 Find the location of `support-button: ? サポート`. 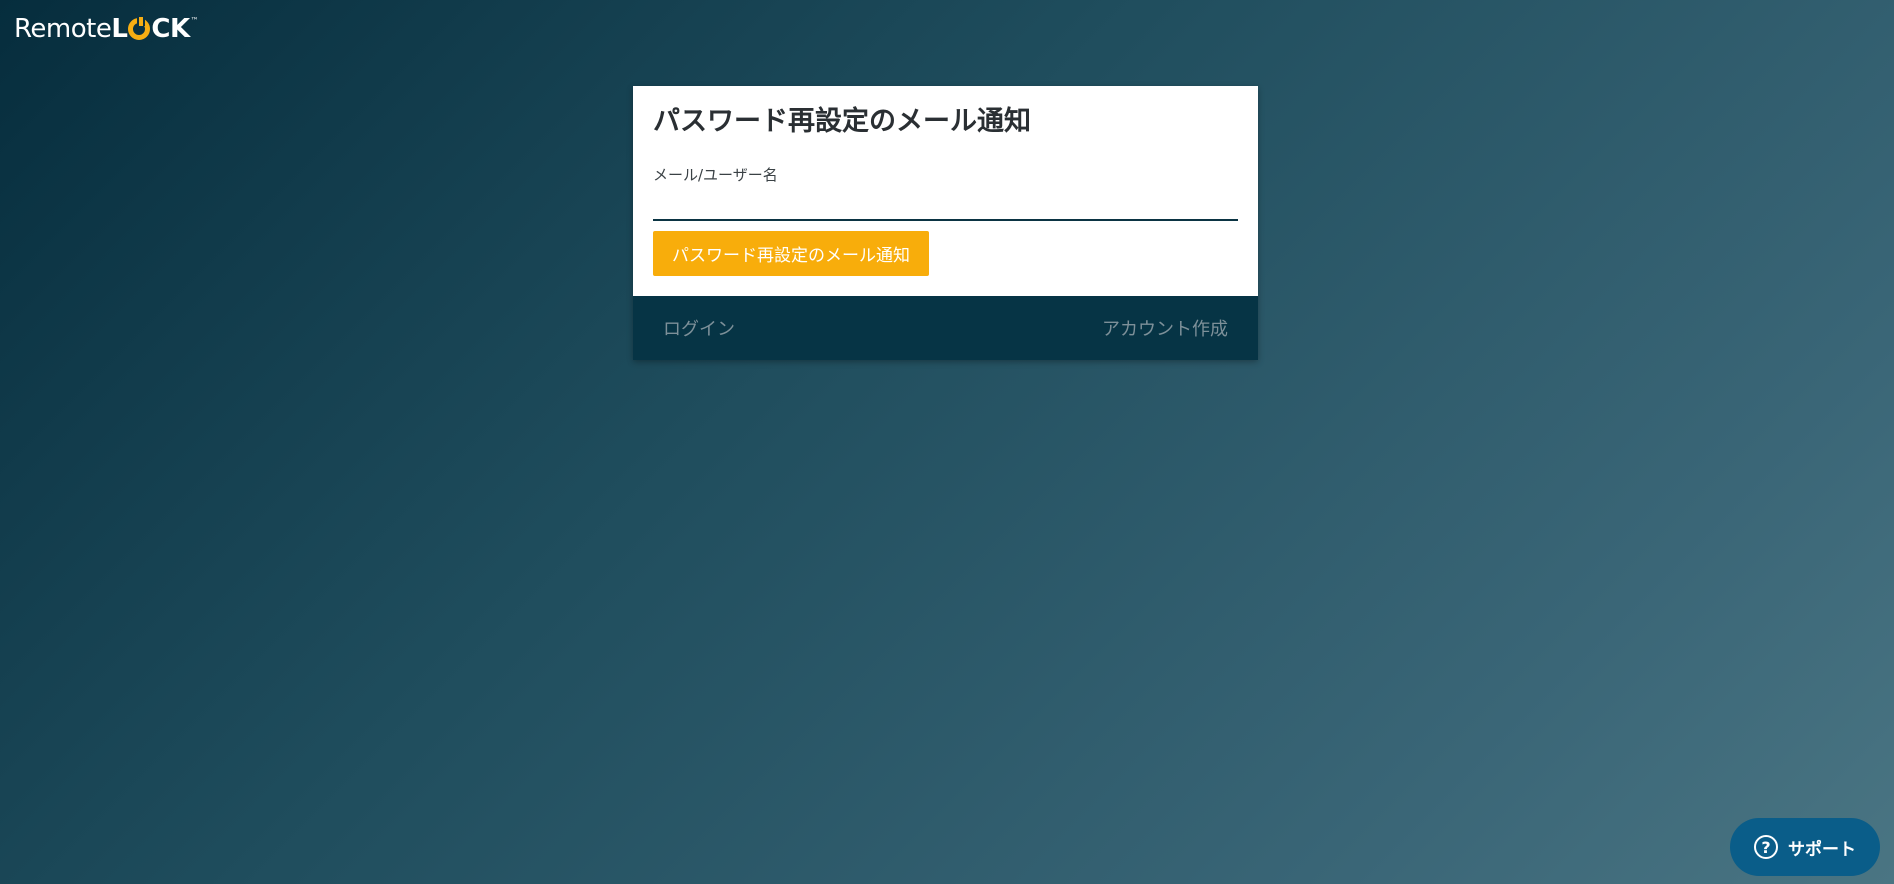

support-button: ? サポート is located at coordinates (1805, 847).